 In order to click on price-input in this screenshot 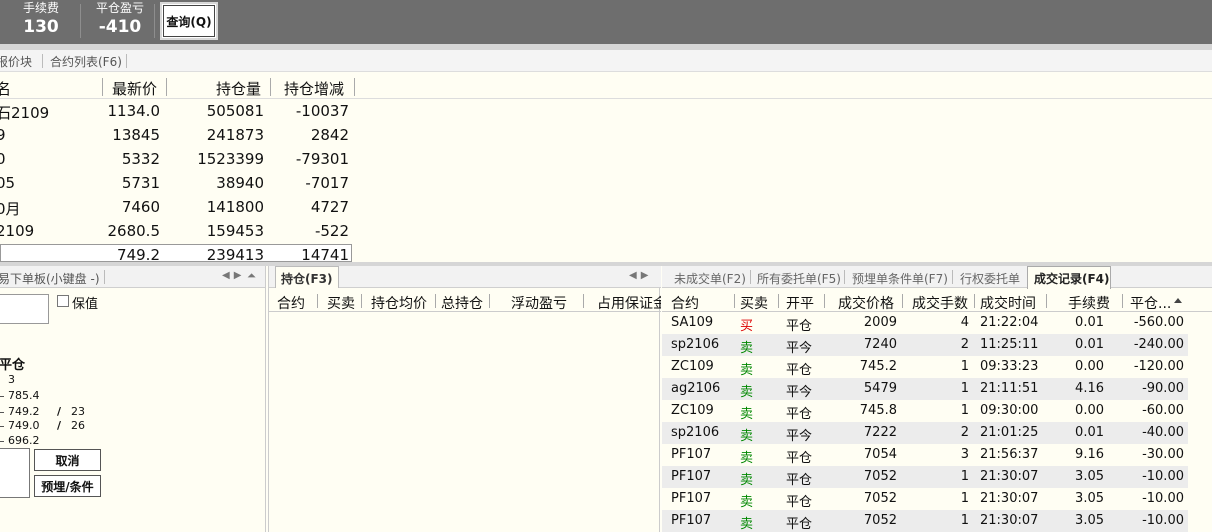, I will do `click(24, 309)`.